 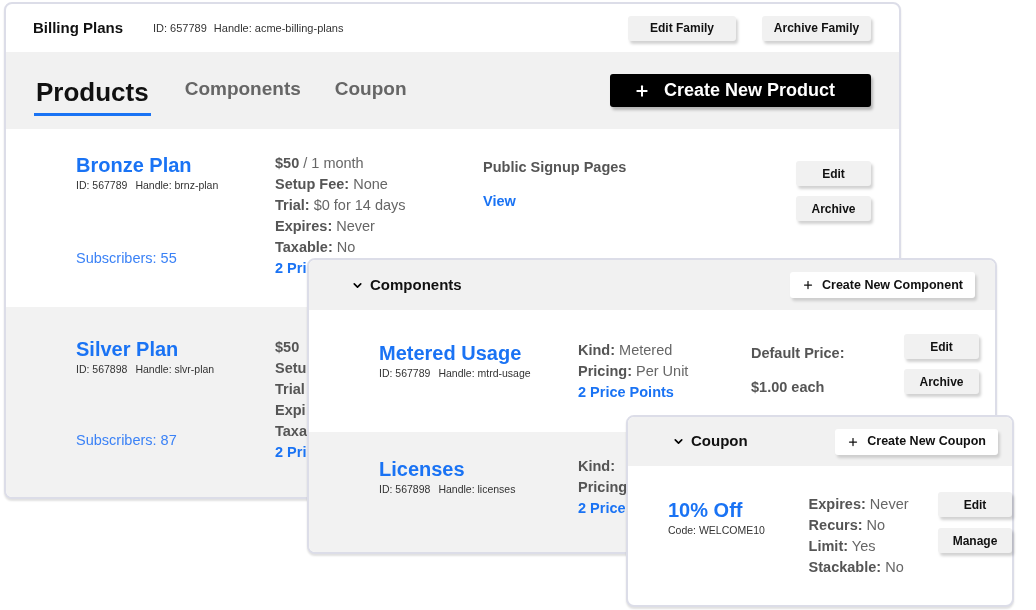 What do you see at coordinates (175, 349) in the screenshot?
I see `product-name: Silver Plan` at bounding box center [175, 349].